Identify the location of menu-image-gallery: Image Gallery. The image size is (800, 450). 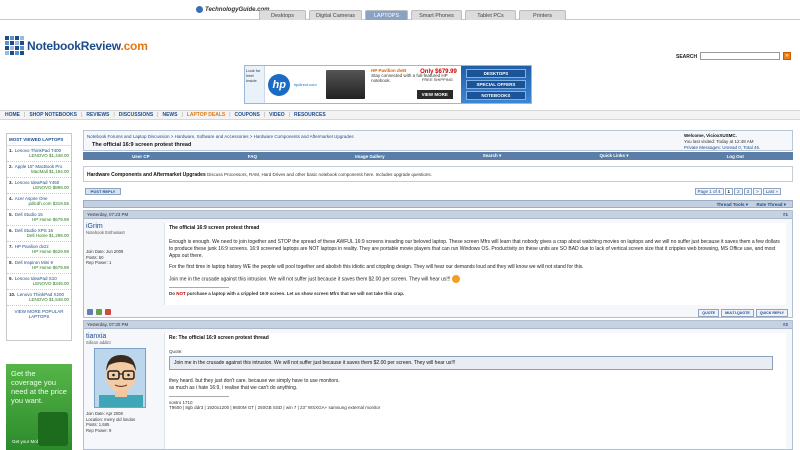
(370, 156).